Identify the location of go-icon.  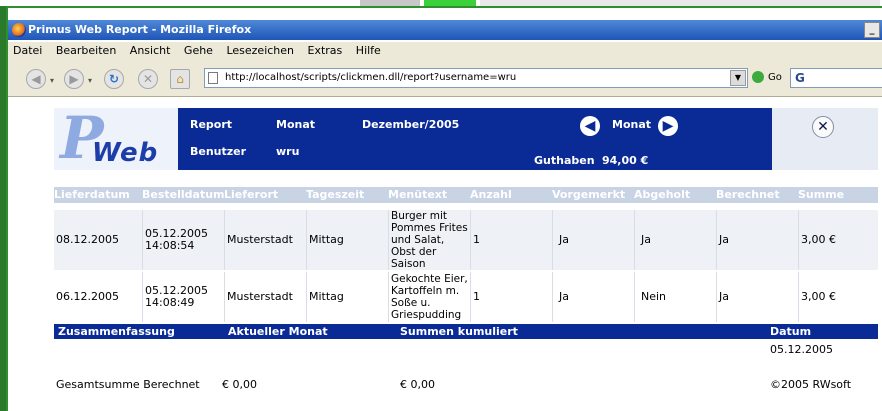
(758, 77).